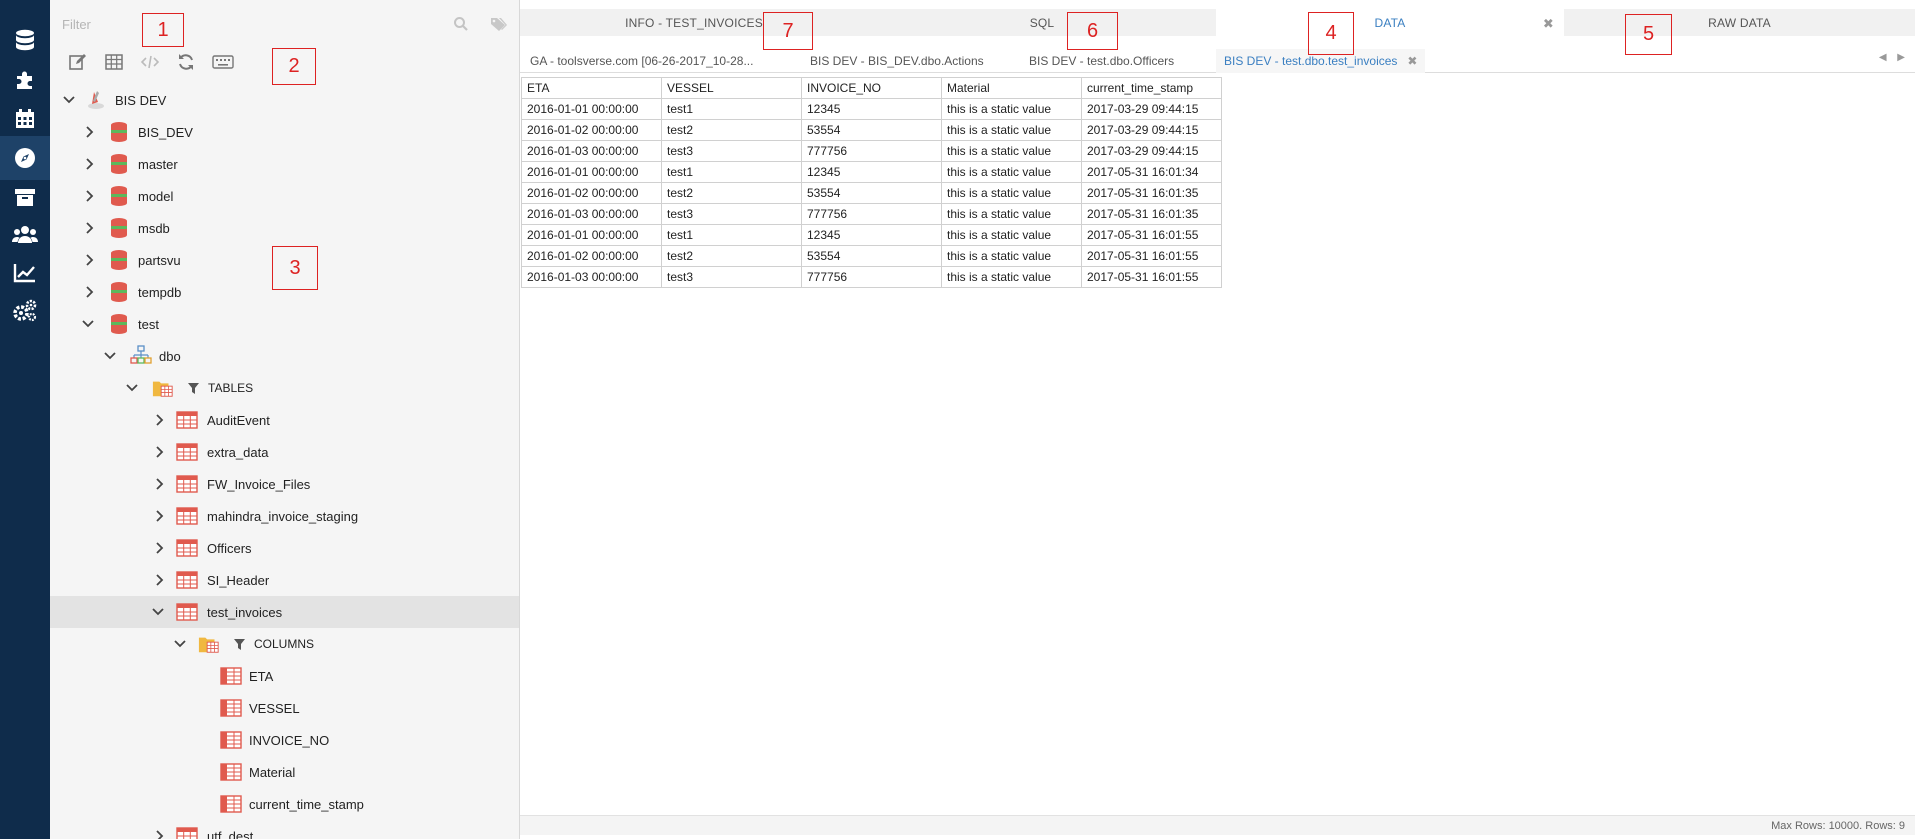 The height and width of the screenshot is (839, 1915). I want to click on tree-node-root: BIS DEV, so click(284, 100).